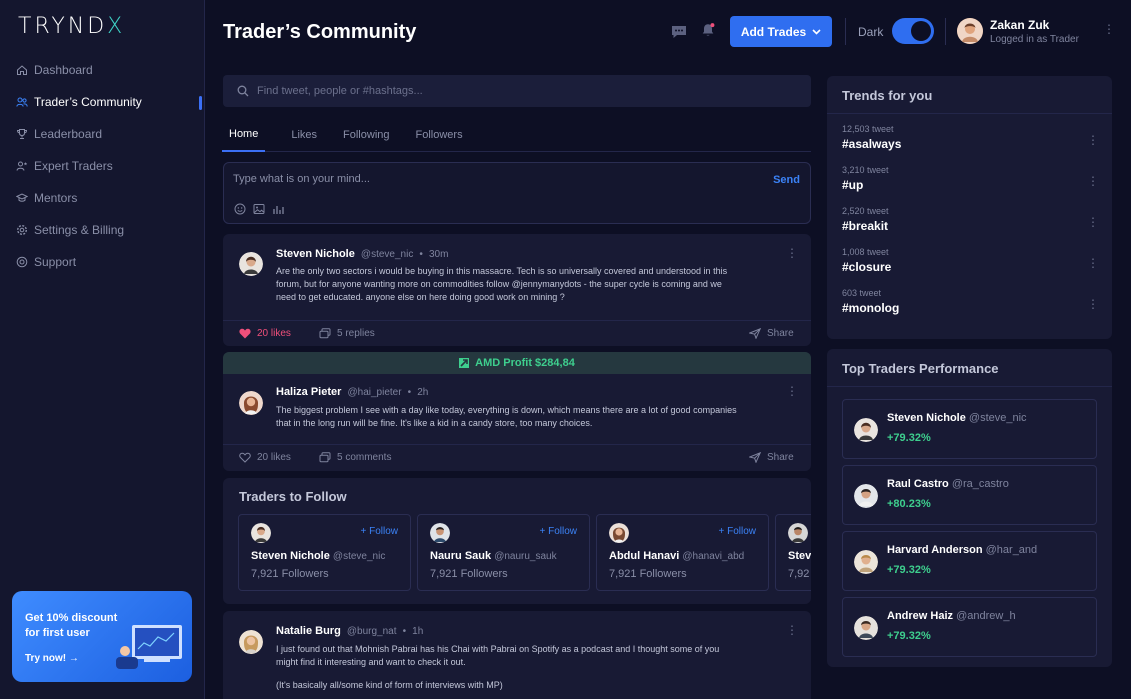 The image size is (1131, 699). I want to click on share-label: Share, so click(780, 333).